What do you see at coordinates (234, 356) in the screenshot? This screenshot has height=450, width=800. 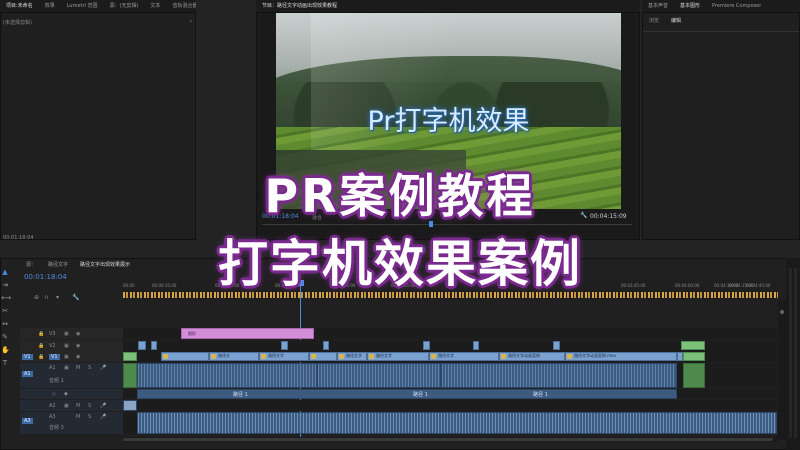 I see `v1-clip: 路径文` at bounding box center [234, 356].